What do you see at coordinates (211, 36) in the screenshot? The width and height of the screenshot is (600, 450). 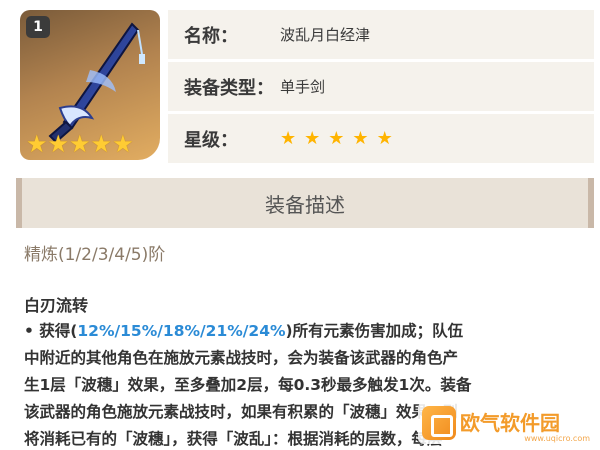 I see `name-label: 名称：` at bounding box center [211, 36].